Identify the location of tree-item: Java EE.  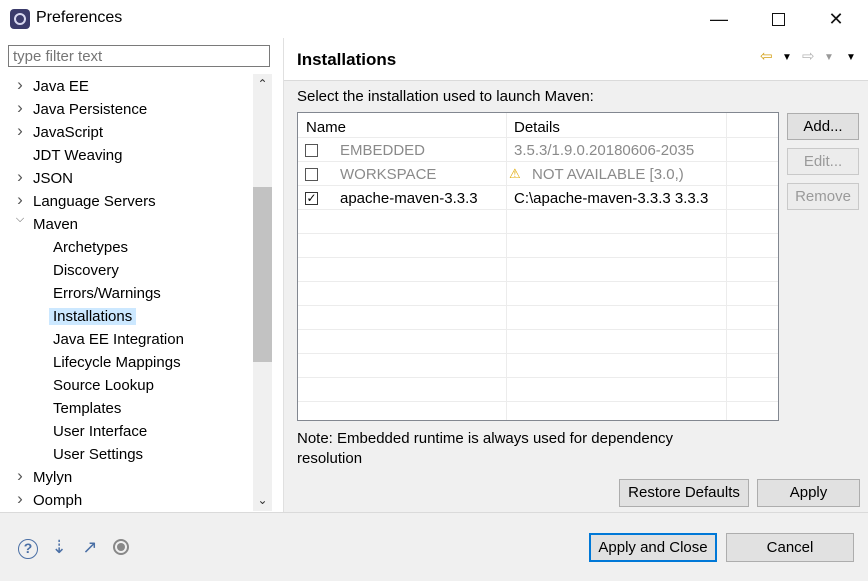
(61, 86).